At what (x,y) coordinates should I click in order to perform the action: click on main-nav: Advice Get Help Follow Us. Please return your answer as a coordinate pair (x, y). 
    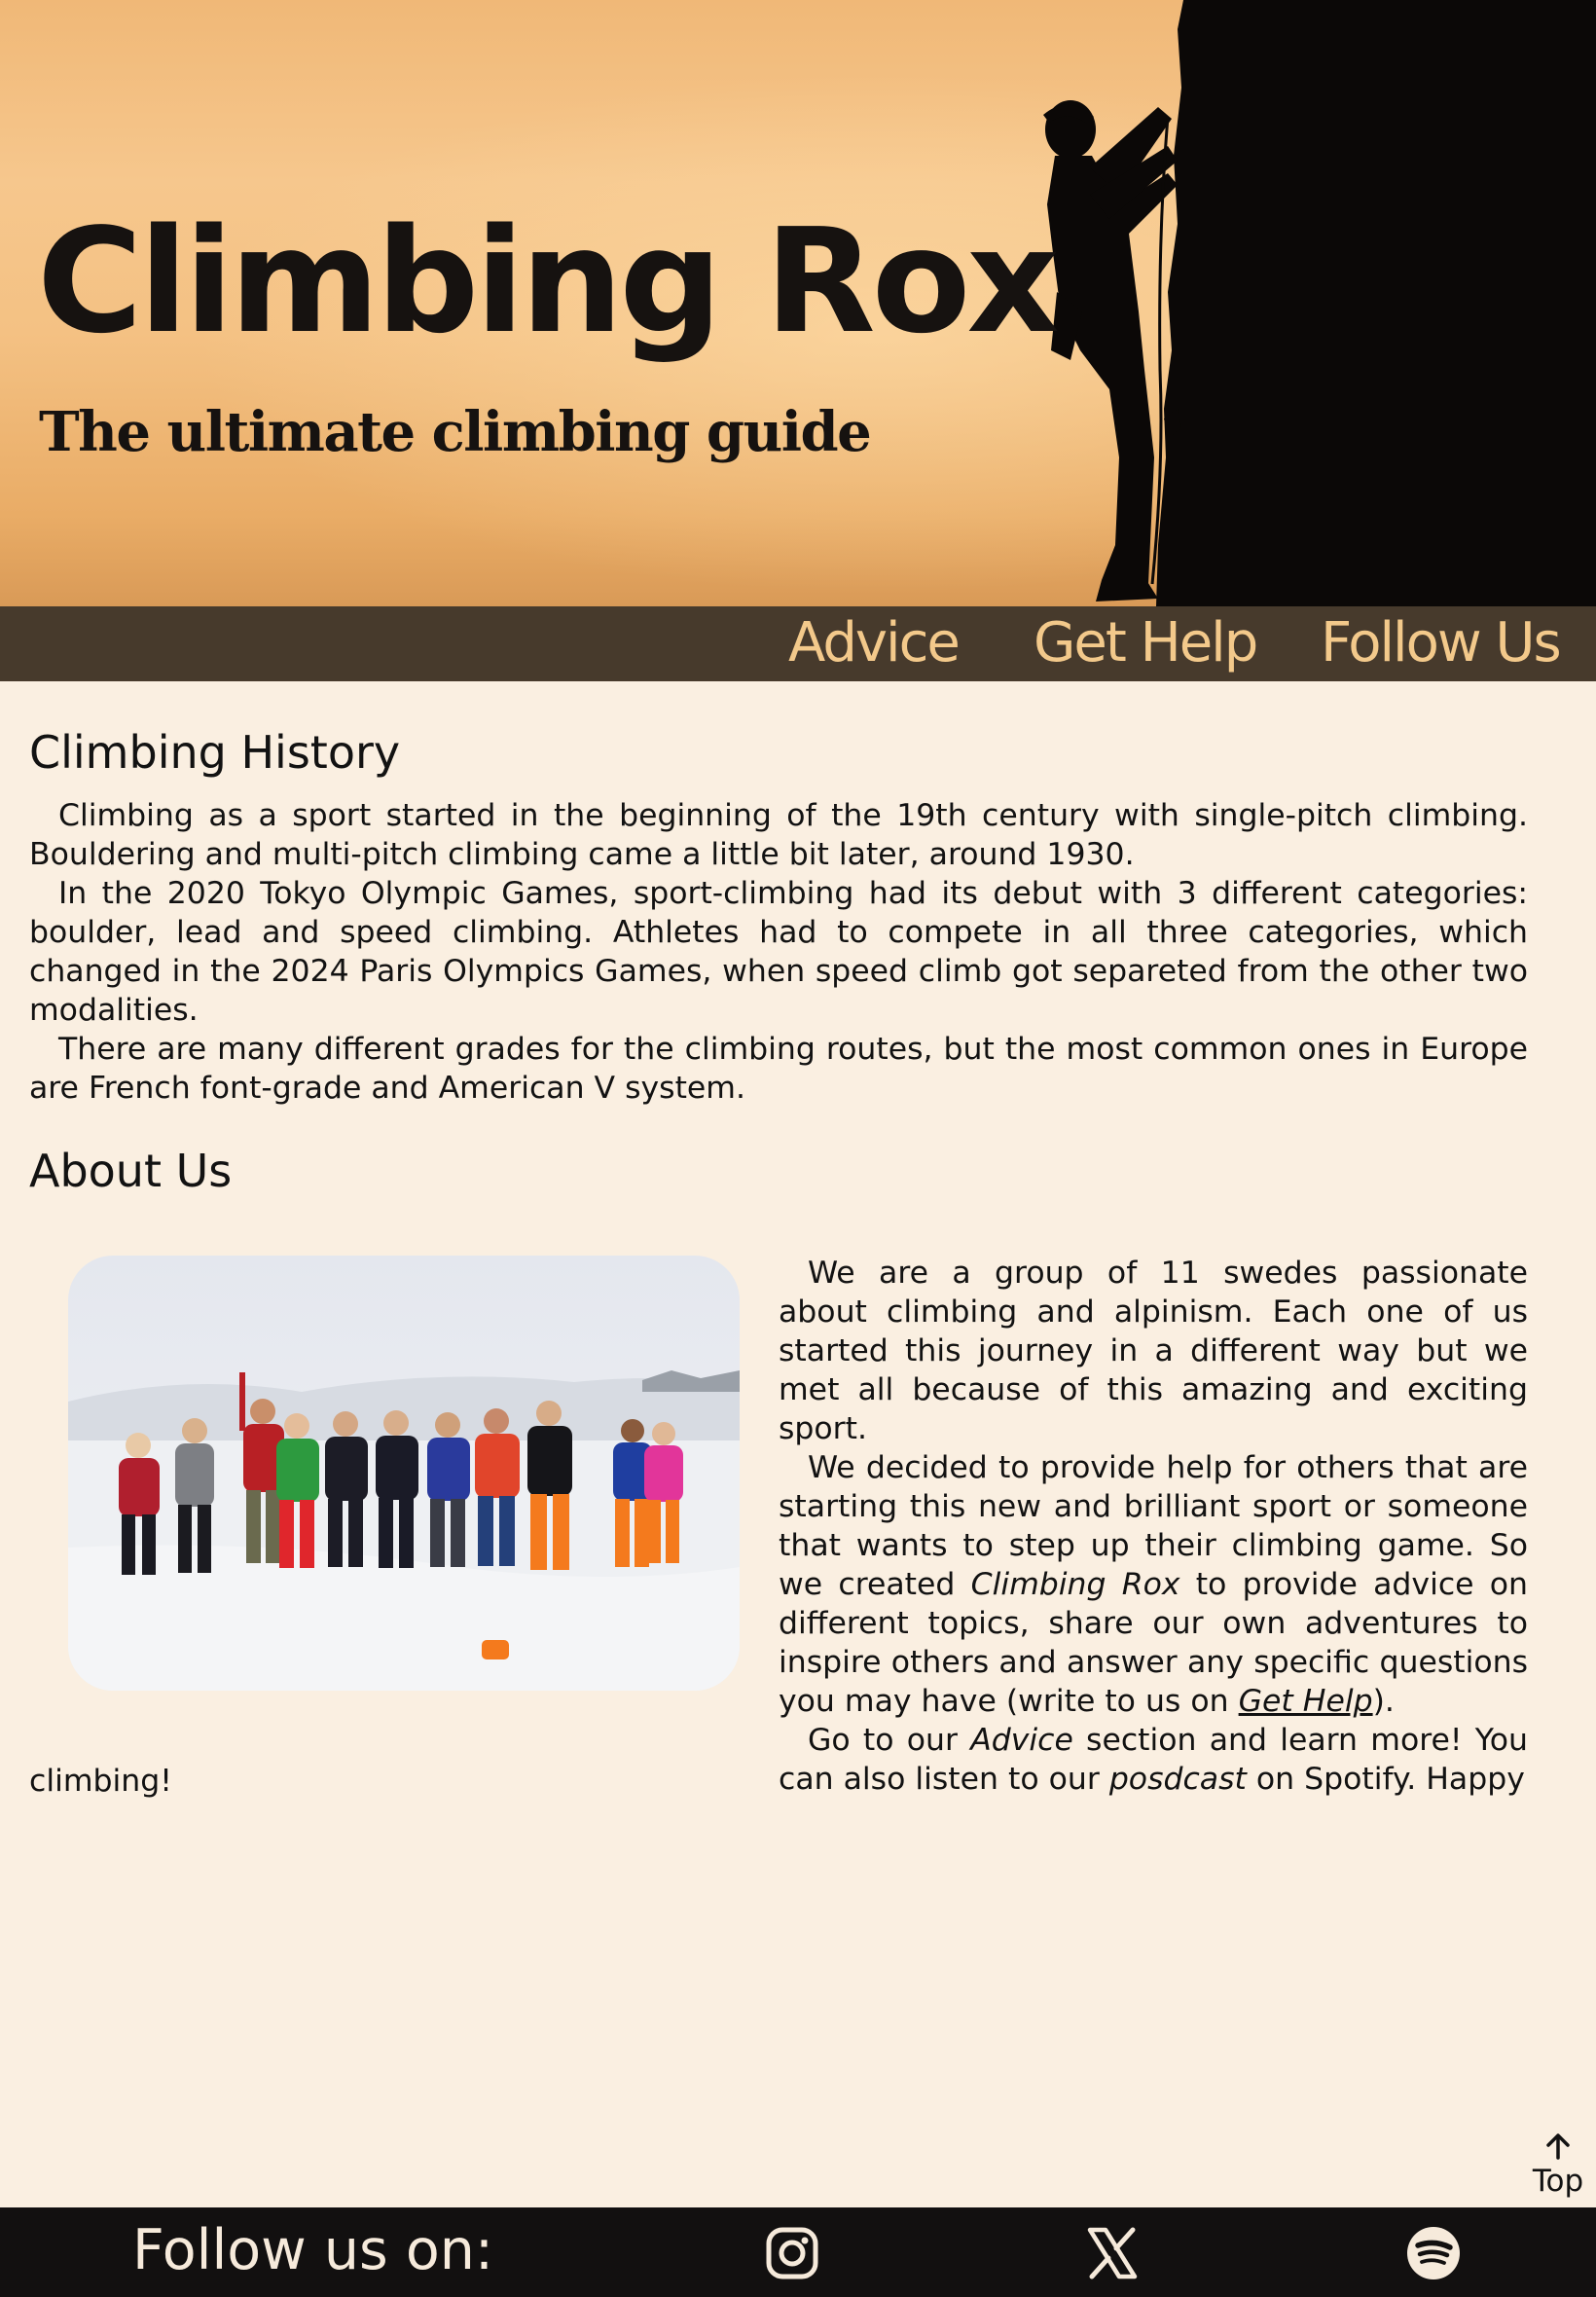
    Looking at the image, I should click on (798, 643).